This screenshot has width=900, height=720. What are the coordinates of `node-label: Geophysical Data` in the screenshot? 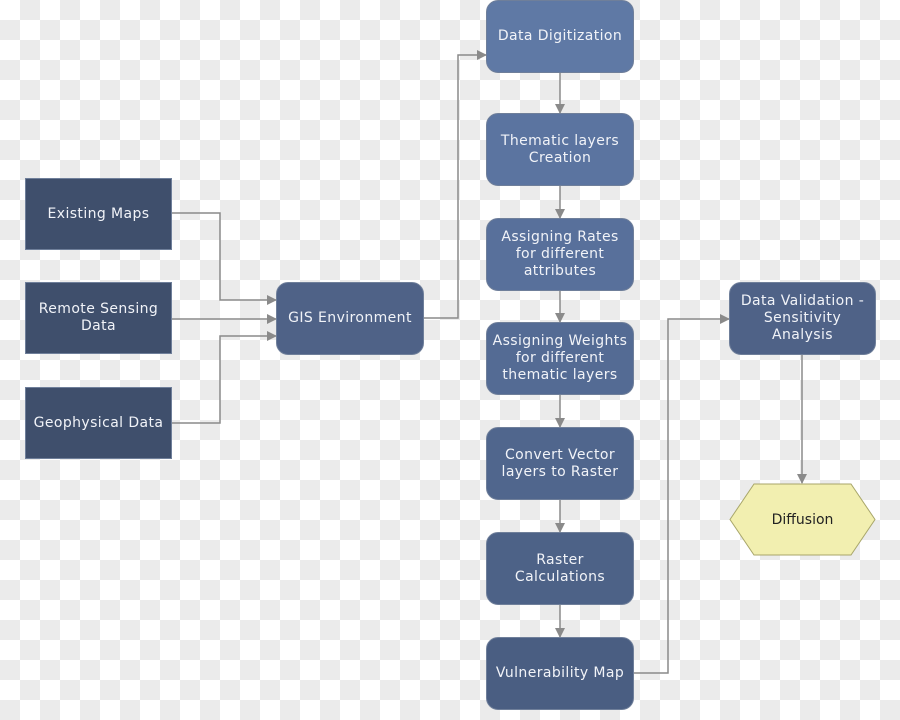 It's located at (98, 422).